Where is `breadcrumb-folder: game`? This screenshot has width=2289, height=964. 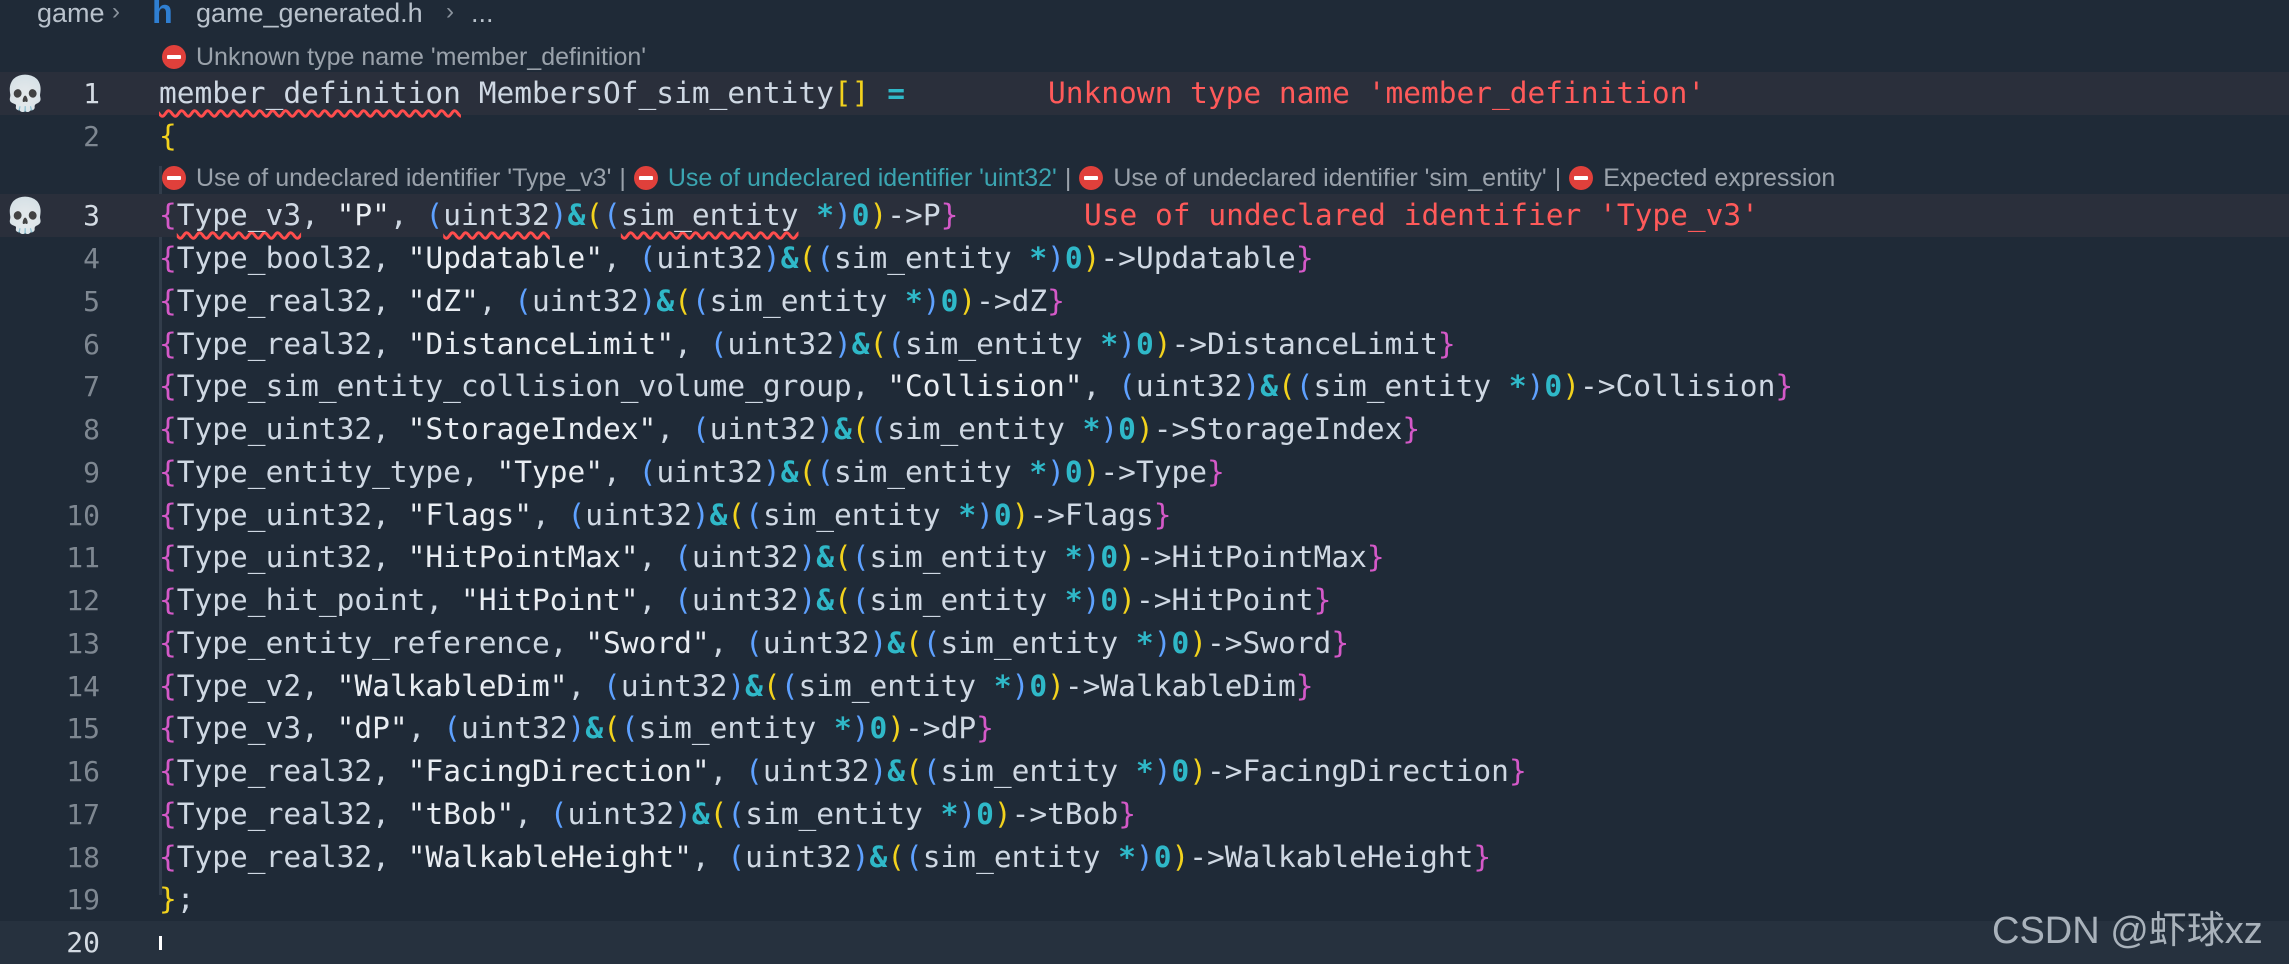 breadcrumb-folder: game is located at coordinates (71, 14).